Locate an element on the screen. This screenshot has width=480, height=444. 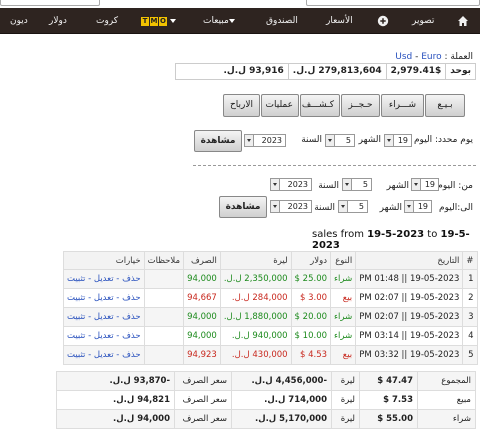
summary-label: مبيع is located at coordinates (446, 400).